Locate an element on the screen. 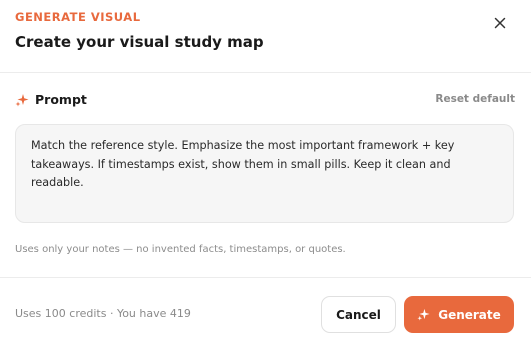 The width and height of the screenshot is (531, 343). credits-info: Uses 100 credits · You have 419 is located at coordinates (103, 313).